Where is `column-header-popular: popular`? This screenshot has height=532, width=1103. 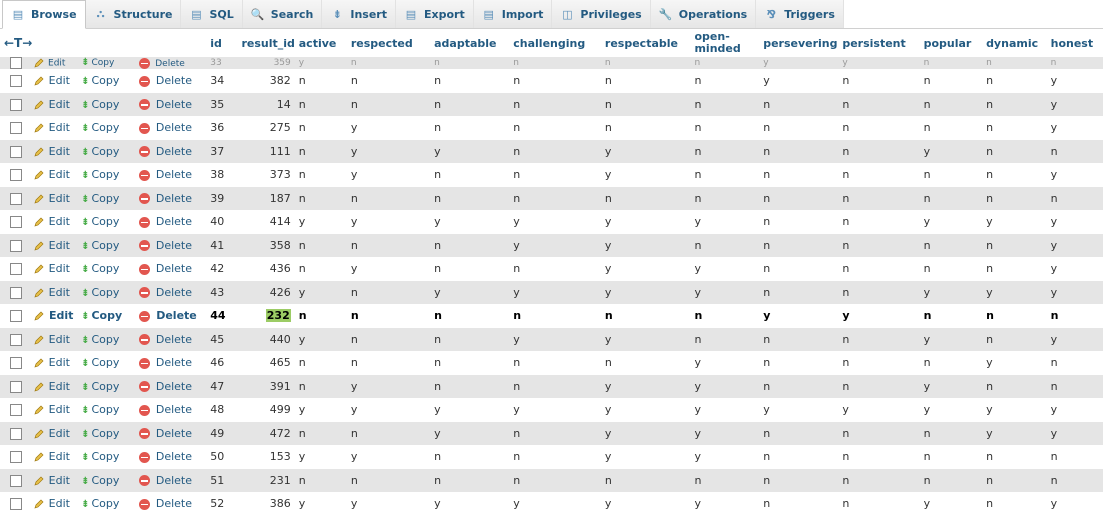
column-header-popular: popular is located at coordinates (951, 43).